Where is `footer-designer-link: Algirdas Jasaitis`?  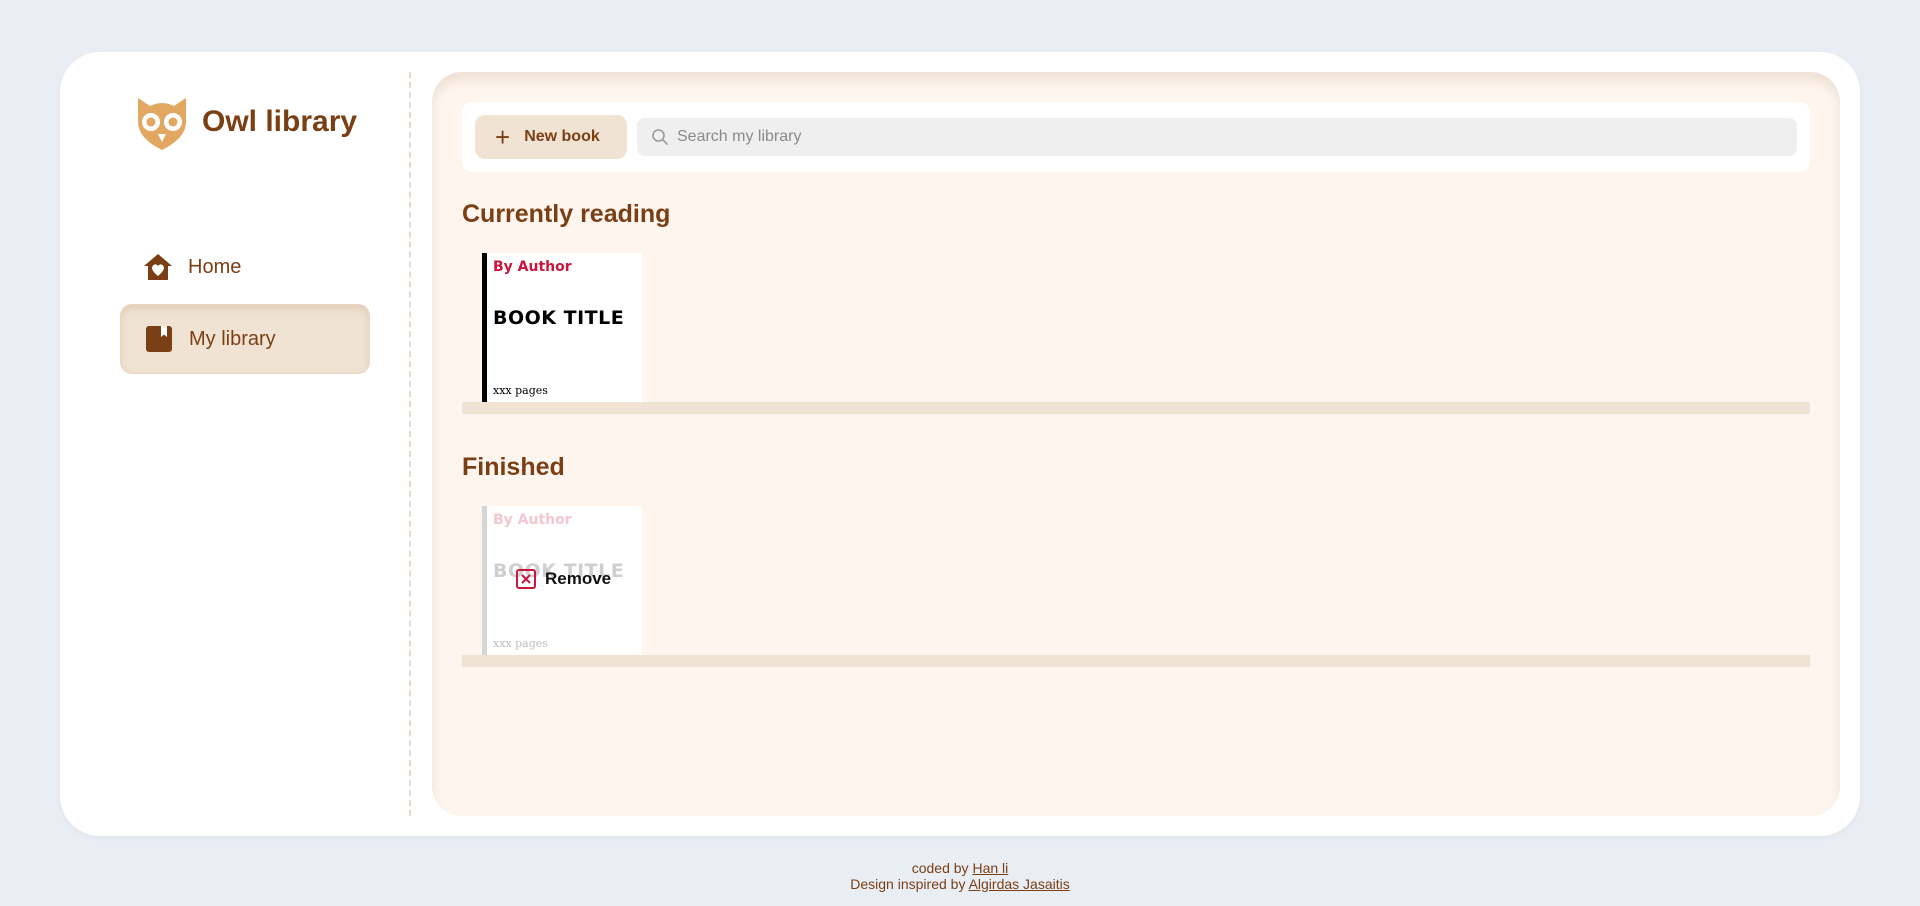
footer-designer-link: Algirdas Jasaitis is located at coordinates (1019, 884).